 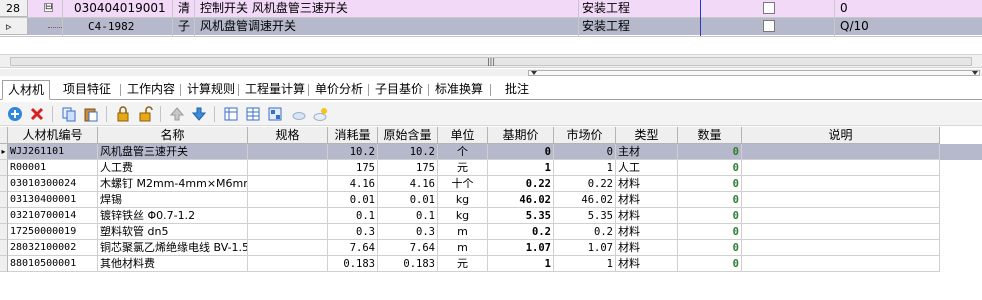 What do you see at coordinates (463, 184) in the screenshot?
I see `cell-unit: 十个` at bounding box center [463, 184].